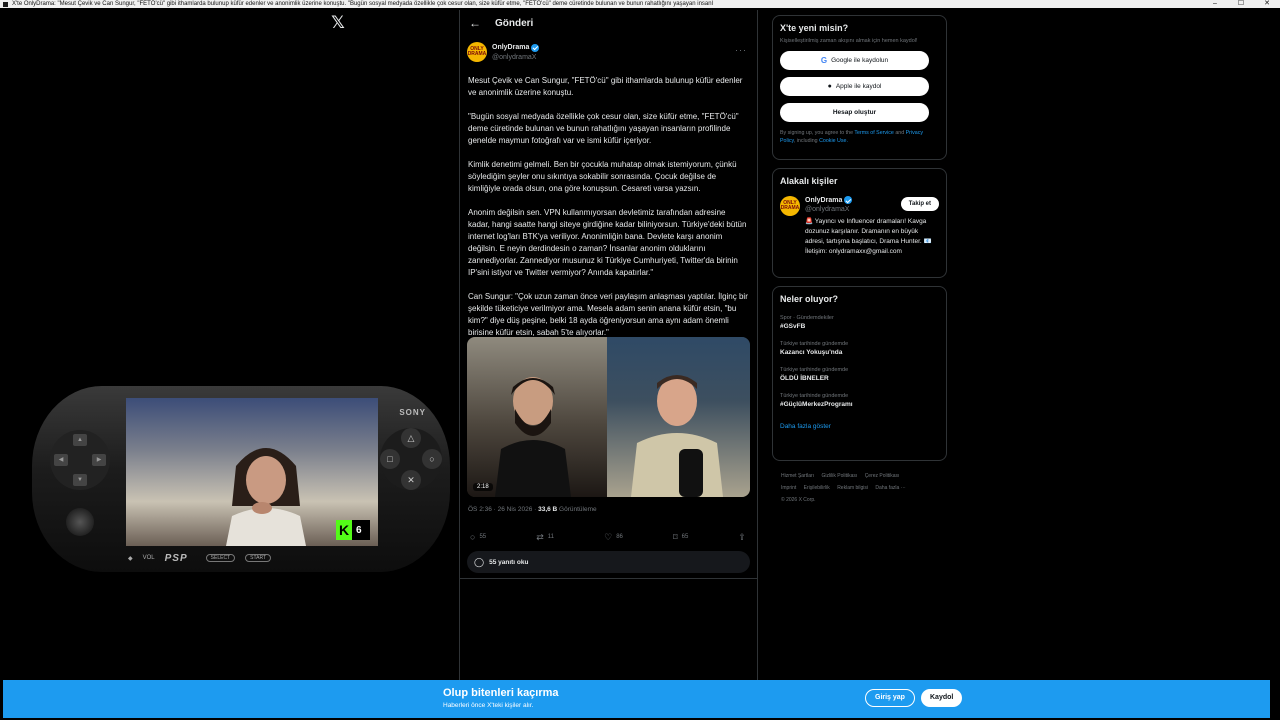 The width and height of the screenshot is (1280, 720). What do you see at coordinates (479, 561) in the screenshot?
I see `chat-bubble-icon: ◯` at bounding box center [479, 561].